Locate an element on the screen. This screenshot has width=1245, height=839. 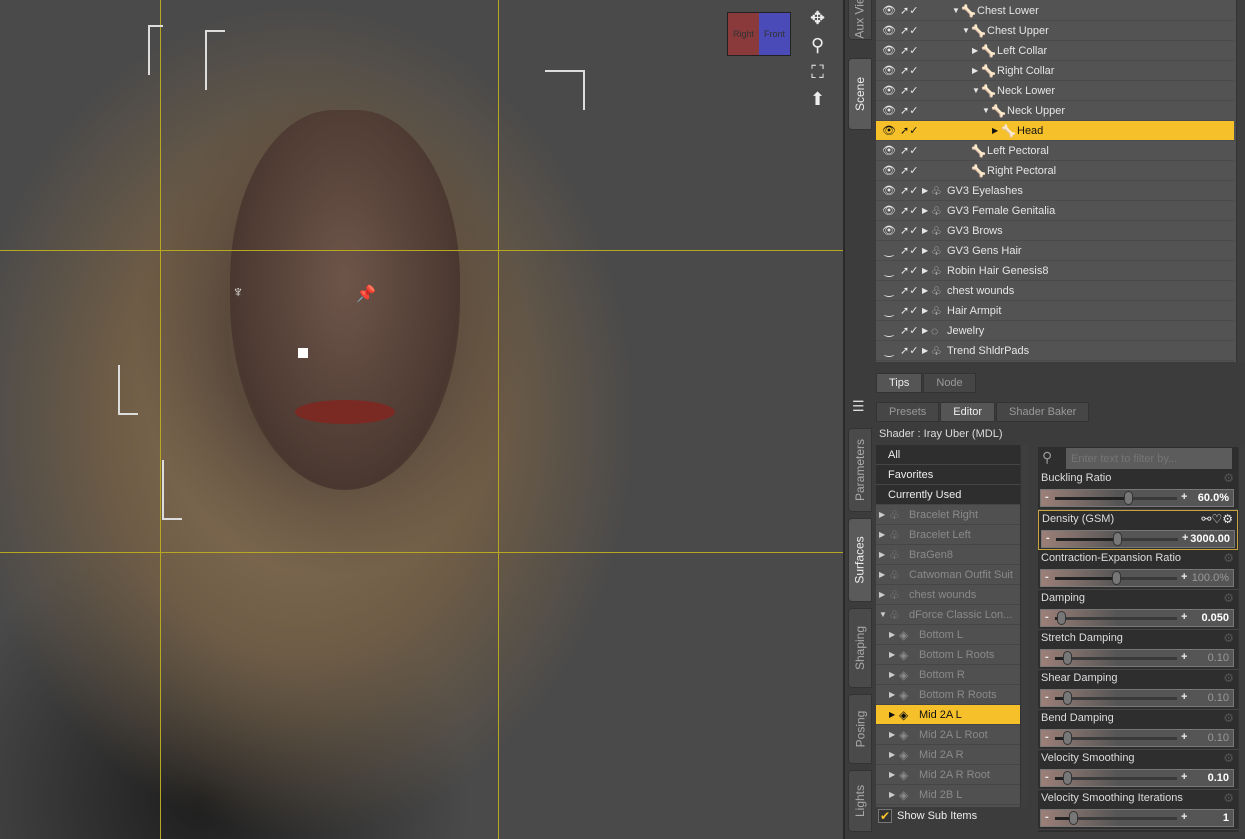
scene-node: ‿ ➚✓ ▶ ♧ chest wounds is located at coordinates (1055, 291).